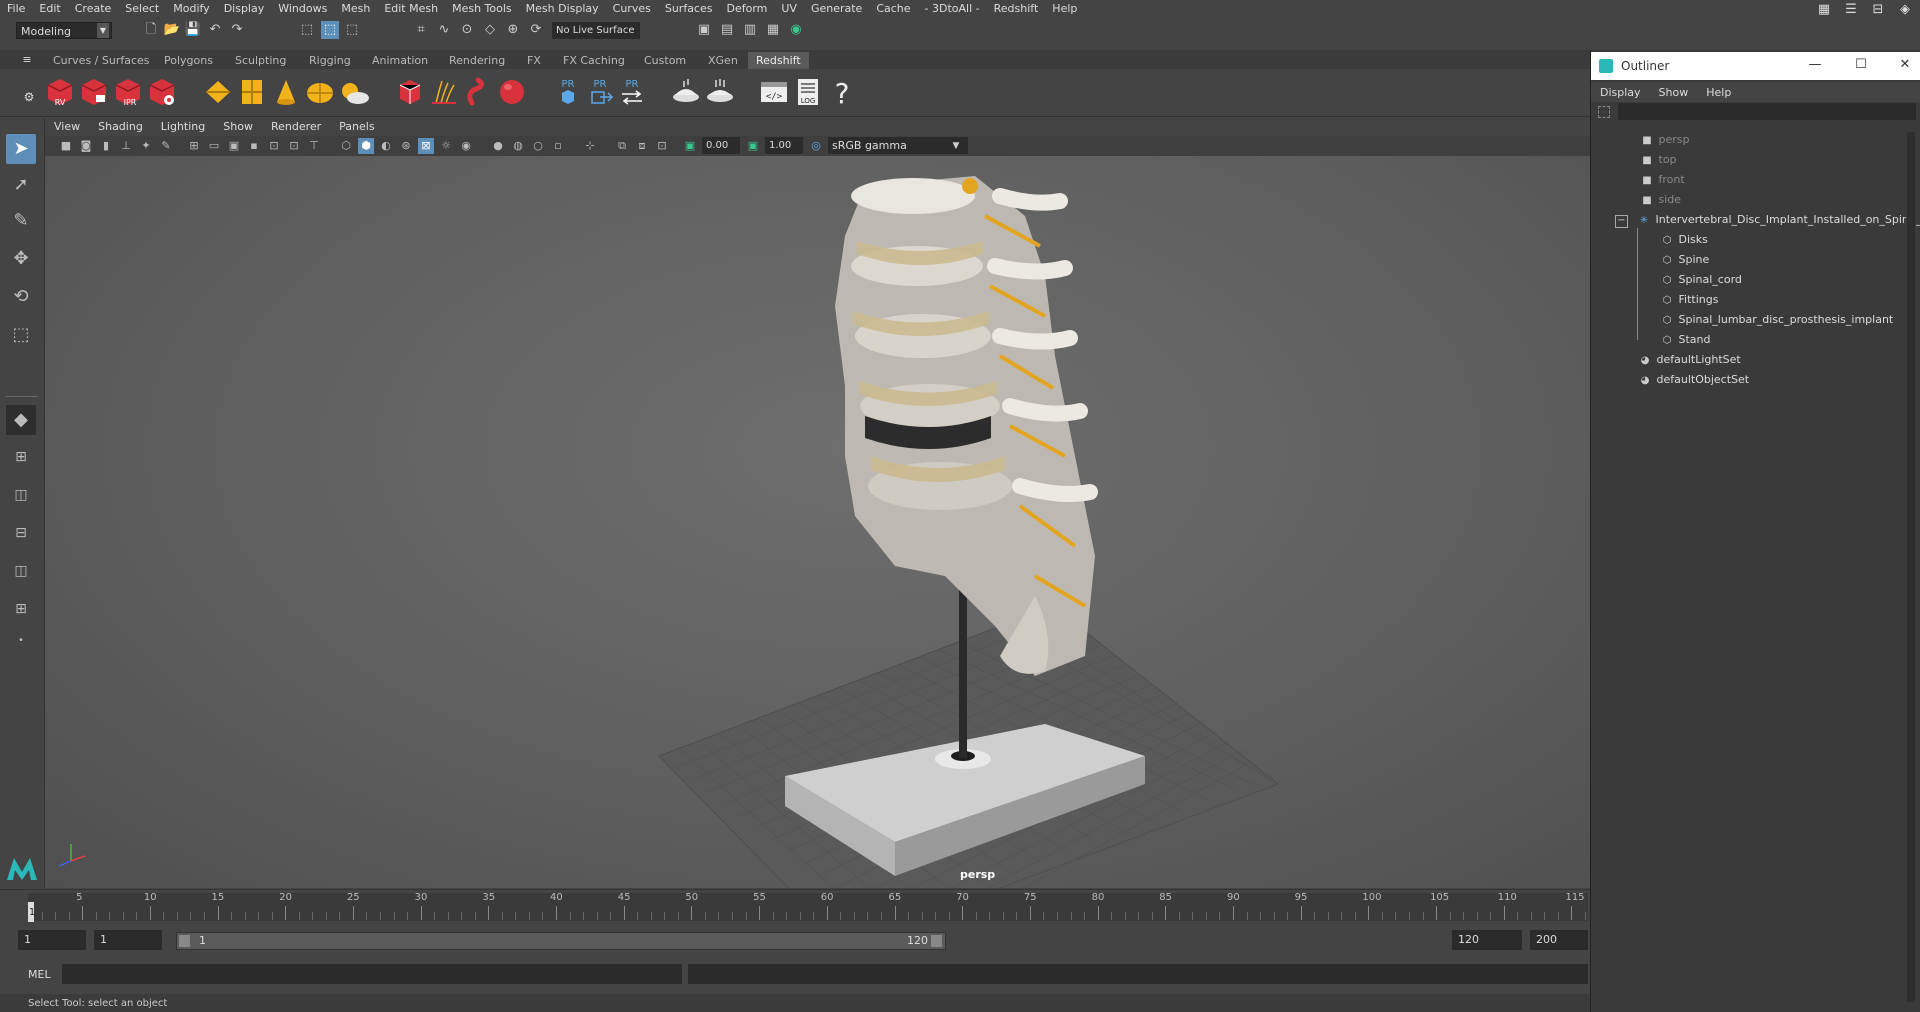 The width and height of the screenshot is (1920, 1012). Describe the element at coordinates (1755, 260) in the screenshot. I see `outliner-item-spine: ⬡ Spine` at that location.